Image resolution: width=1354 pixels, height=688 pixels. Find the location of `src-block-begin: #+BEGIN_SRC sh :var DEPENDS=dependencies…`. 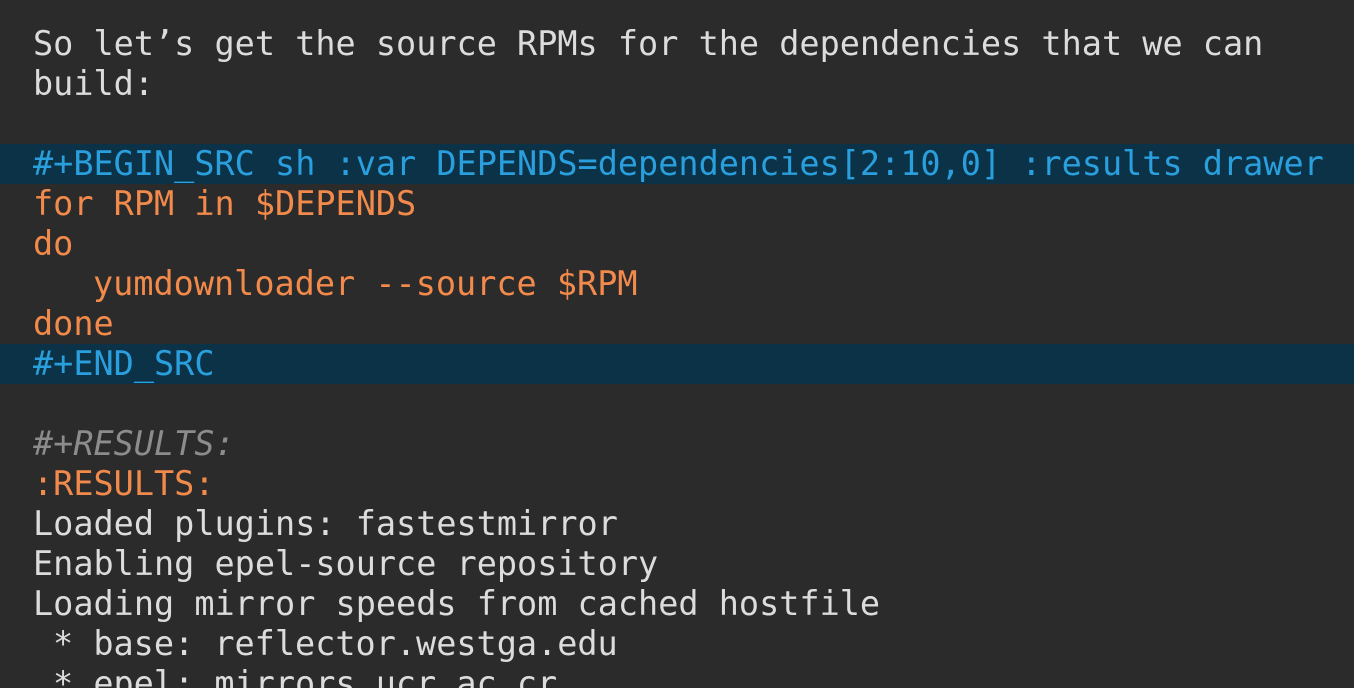

src-block-begin: #+BEGIN_SRC sh :var DEPENDS=dependencies… is located at coordinates (677, 164).